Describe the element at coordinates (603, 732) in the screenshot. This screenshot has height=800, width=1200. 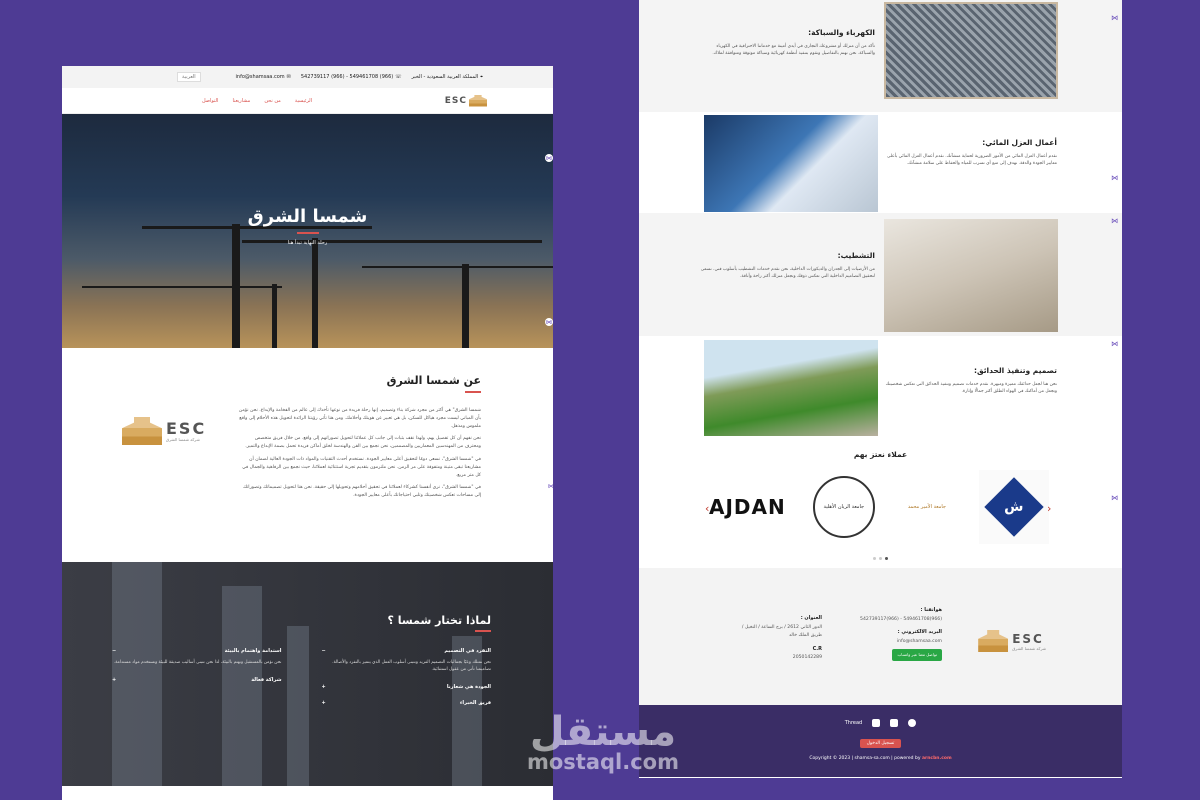
I see `watermark-arabic: مستقل` at that location.